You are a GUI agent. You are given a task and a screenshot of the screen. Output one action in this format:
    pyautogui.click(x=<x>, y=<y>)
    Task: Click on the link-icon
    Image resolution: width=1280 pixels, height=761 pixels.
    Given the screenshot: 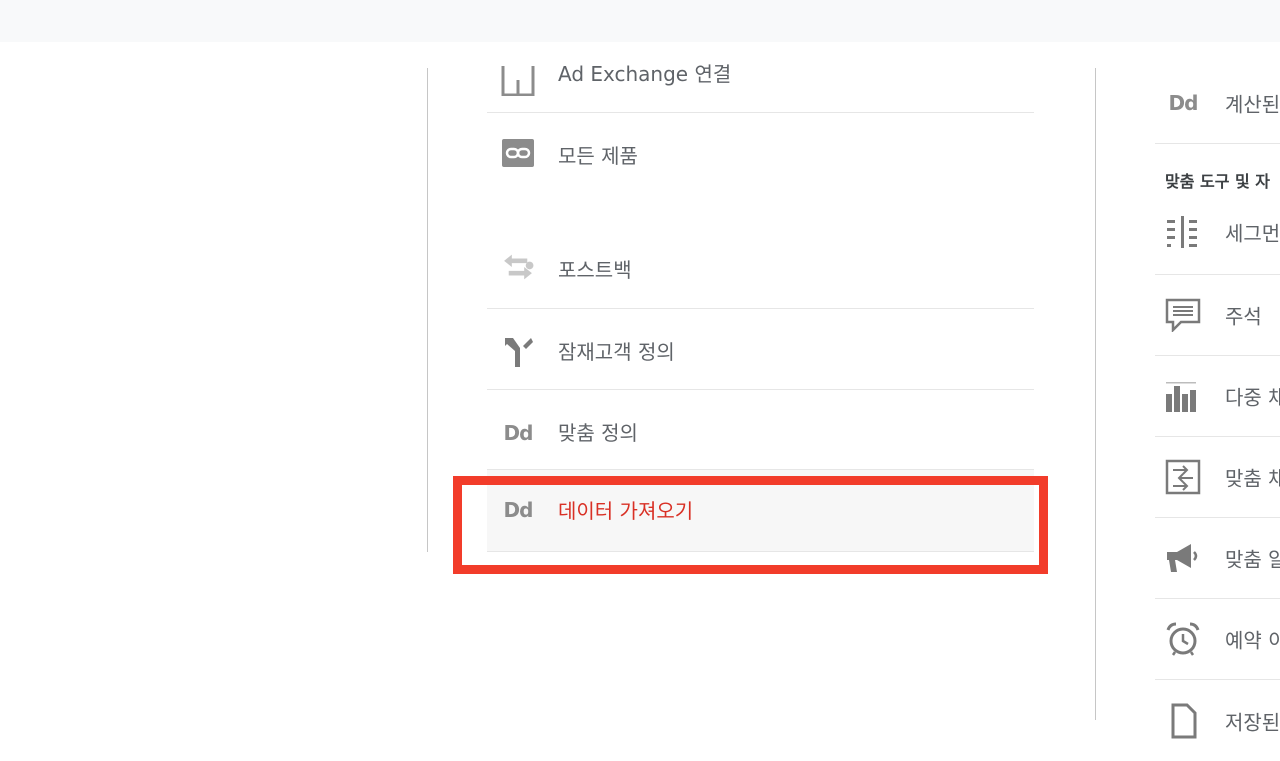 What is the action you would take?
    pyautogui.click(x=518, y=153)
    